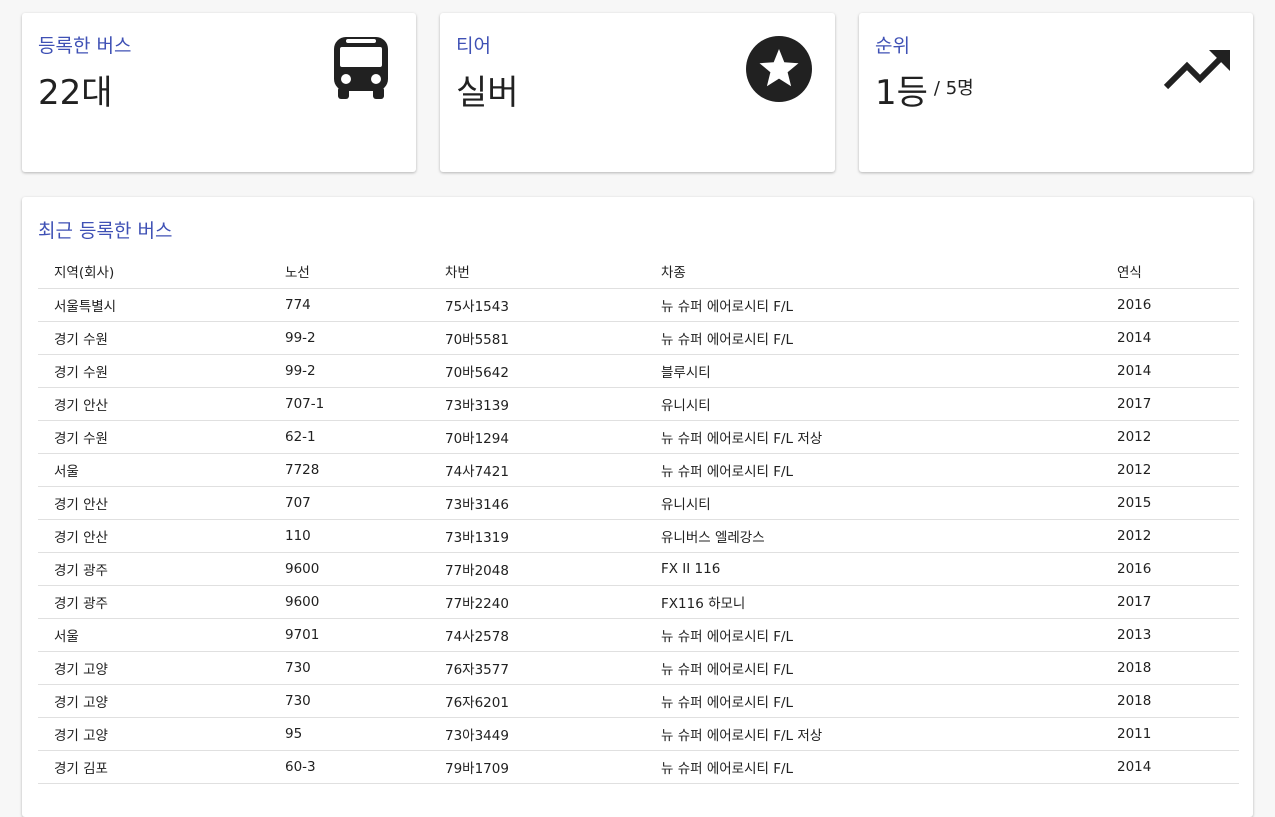 This screenshot has height=817, width=1275. Describe the element at coordinates (153, 305) in the screenshot. I see `cell-region: 서울특별시` at that location.